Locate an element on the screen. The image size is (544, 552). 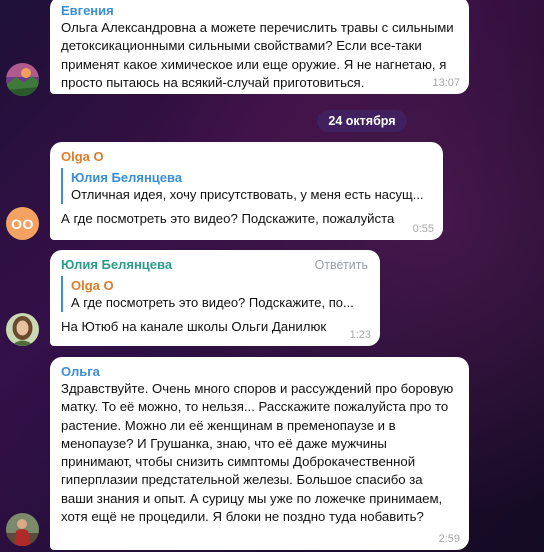
landscape-photo-avatar is located at coordinates (22, 79).